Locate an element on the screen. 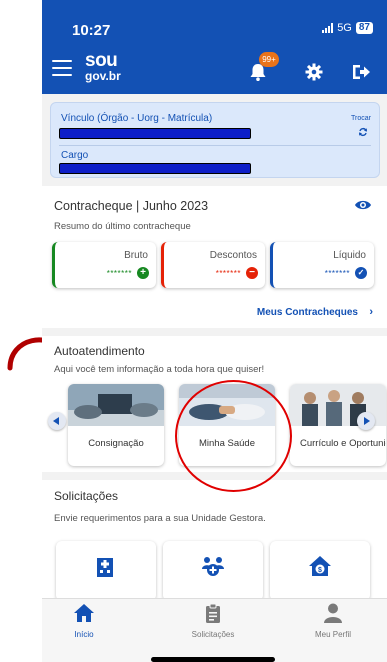 Image resolution: width=387 pixels, height=662 pixels. solicitacoes-title: Solicitações is located at coordinates (86, 496).